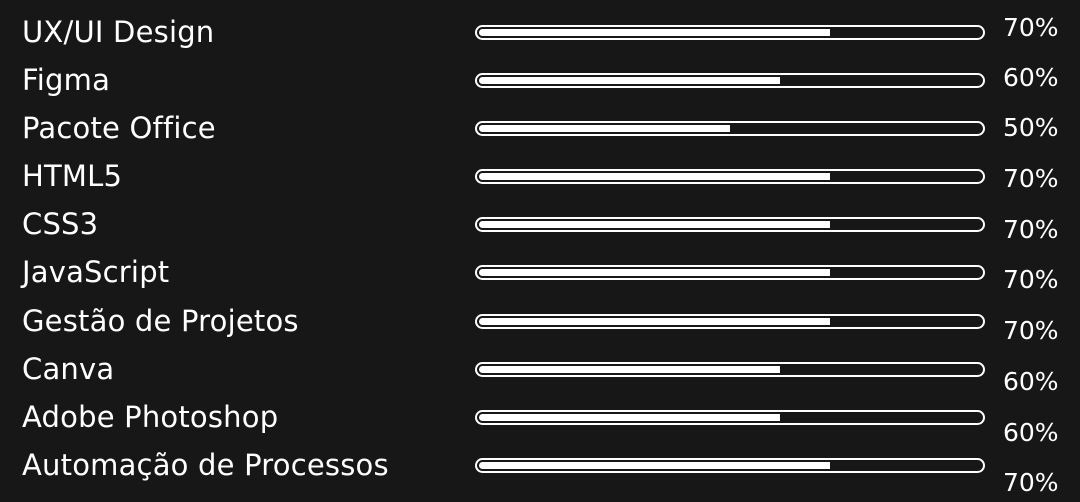 The height and width of the screenshot is (502, 1080). I want to click on skill-row: Adobe Photoshop 60%, so click(540, 422).